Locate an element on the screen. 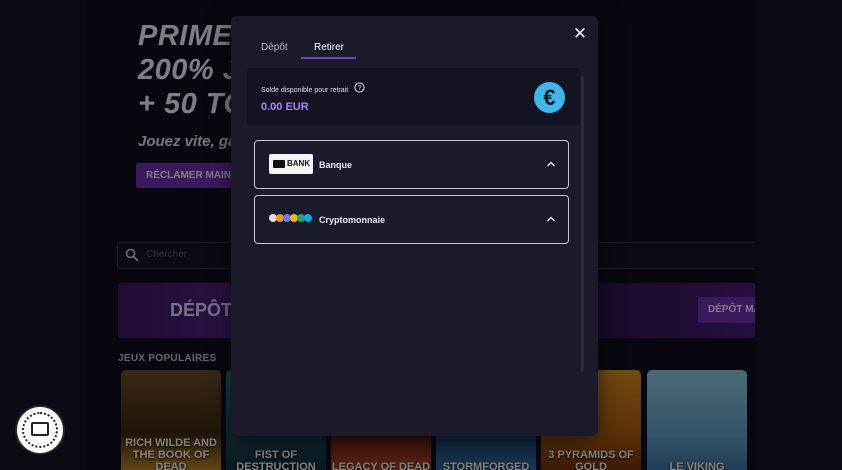 The image size is (842, 470). card-shape is located at coordinates (279, 164).